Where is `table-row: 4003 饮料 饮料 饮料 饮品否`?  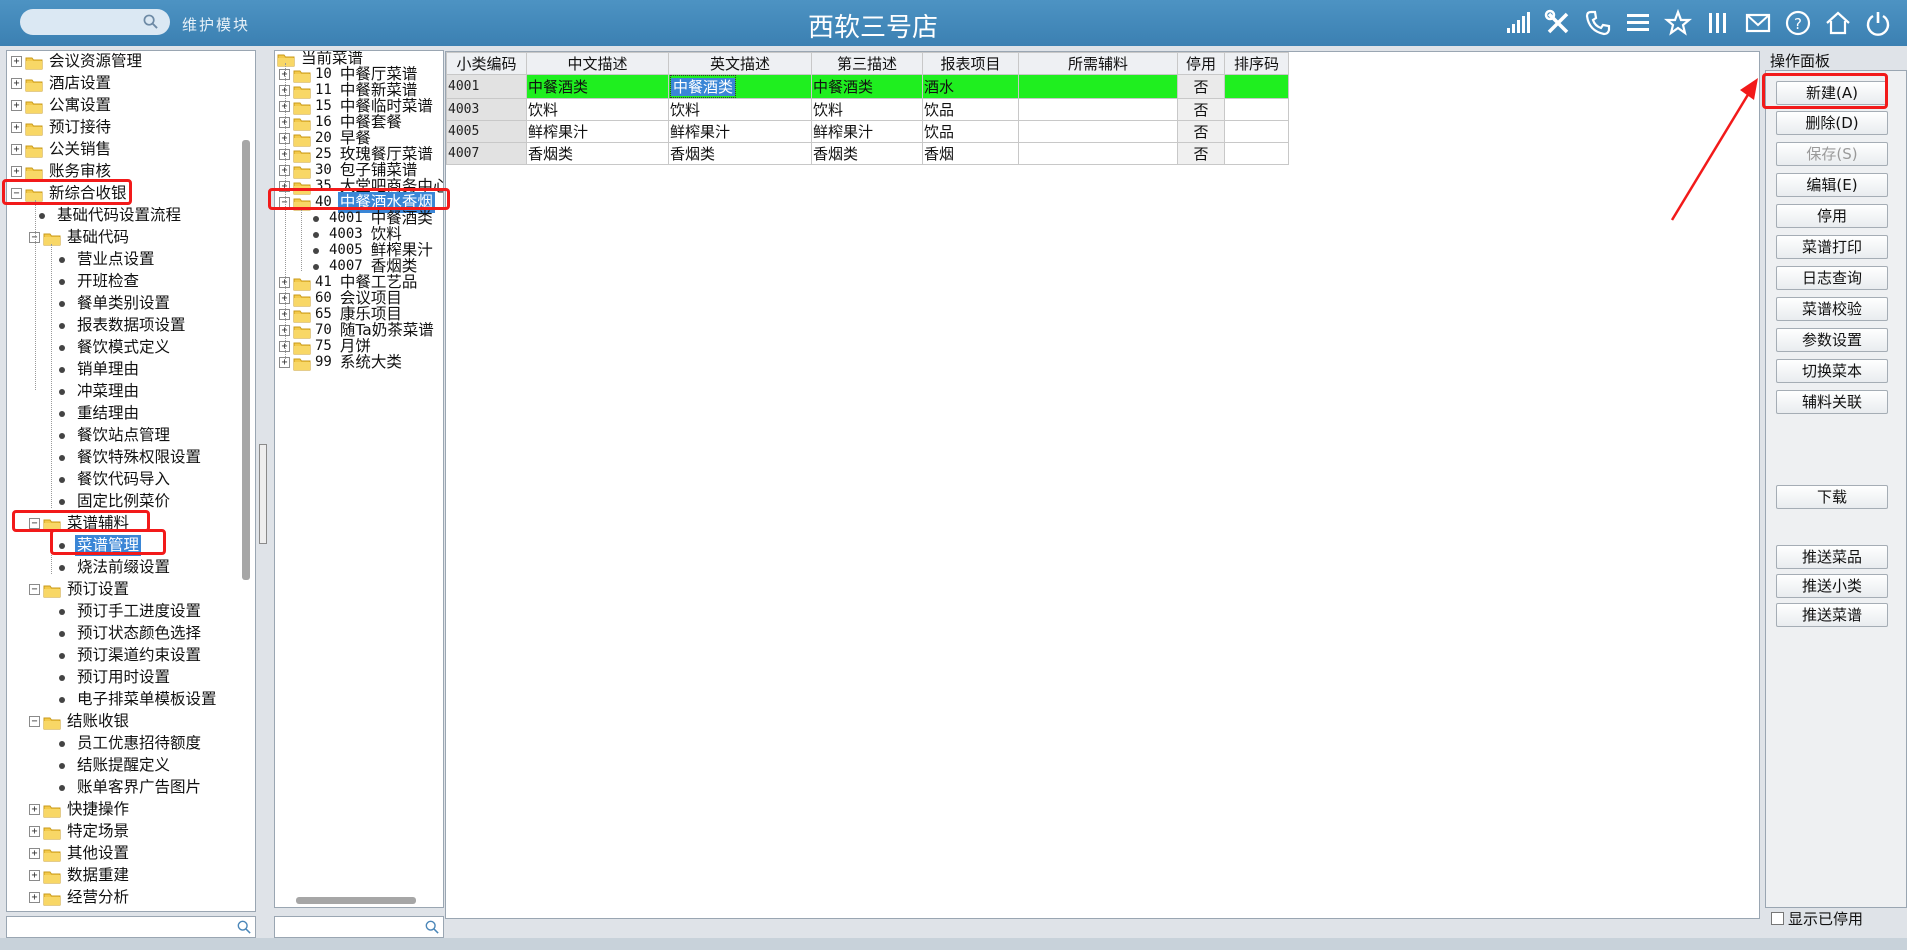 table-row: 4003 饮料 饮料 饮料 饮品否 is located at coordinates (867, 109).